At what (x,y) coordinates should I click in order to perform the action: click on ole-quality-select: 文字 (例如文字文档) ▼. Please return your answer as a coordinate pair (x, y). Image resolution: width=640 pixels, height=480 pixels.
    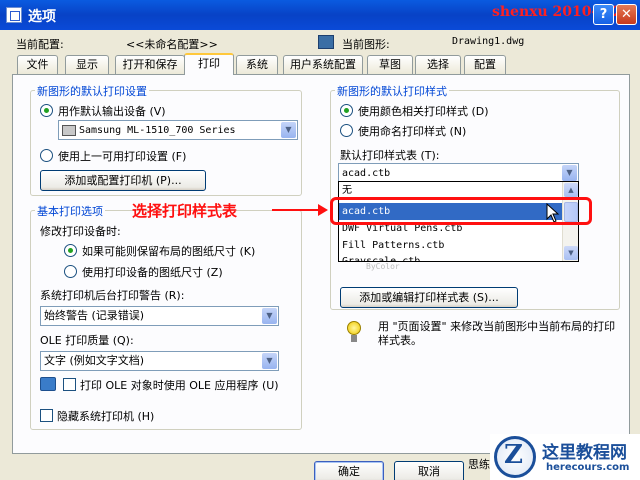
    Looking at the image, I should click on (159, 361).